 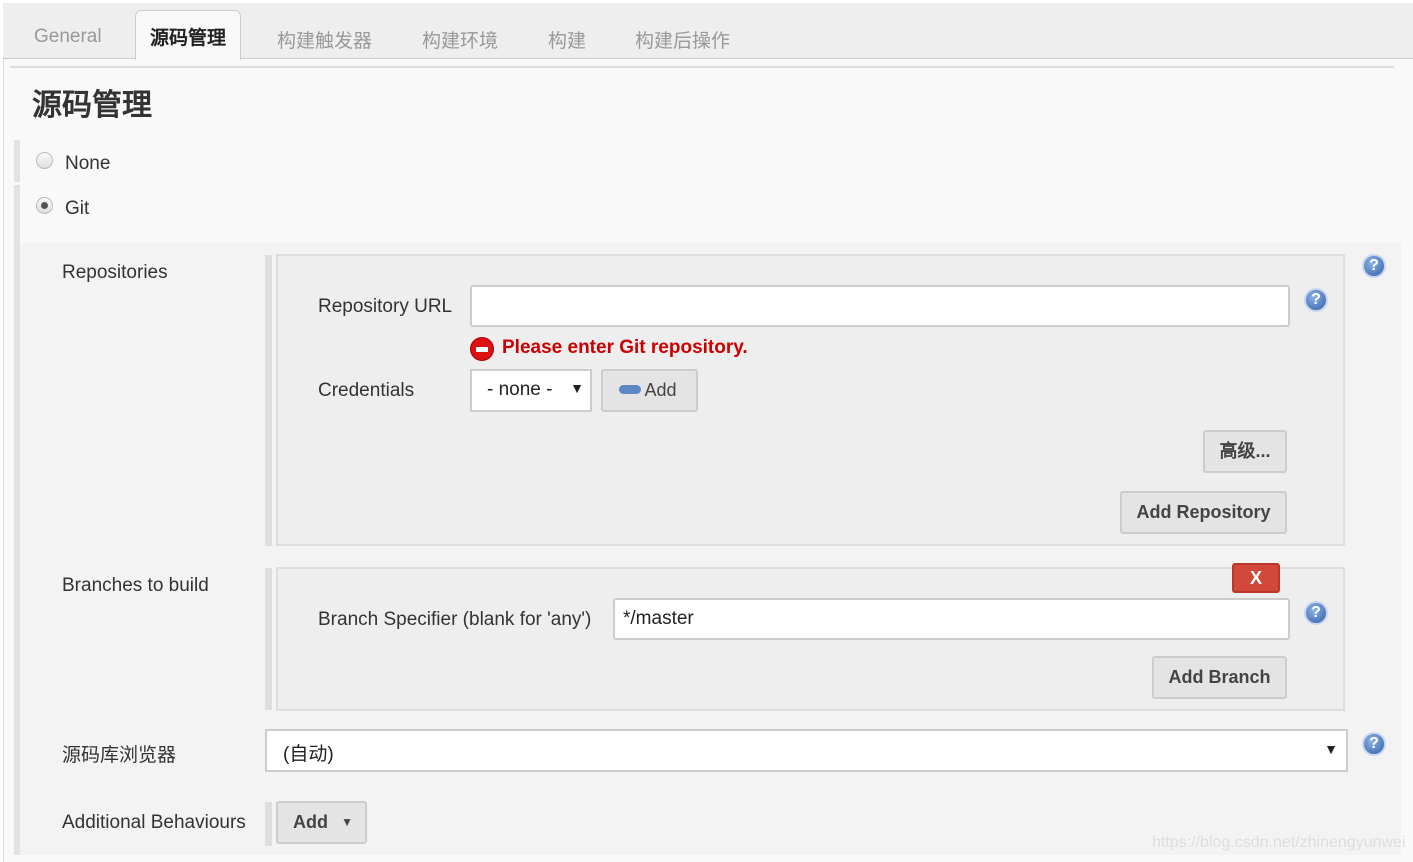 I want to click on repositories-label: Repositories, so click(x=115, y=272).